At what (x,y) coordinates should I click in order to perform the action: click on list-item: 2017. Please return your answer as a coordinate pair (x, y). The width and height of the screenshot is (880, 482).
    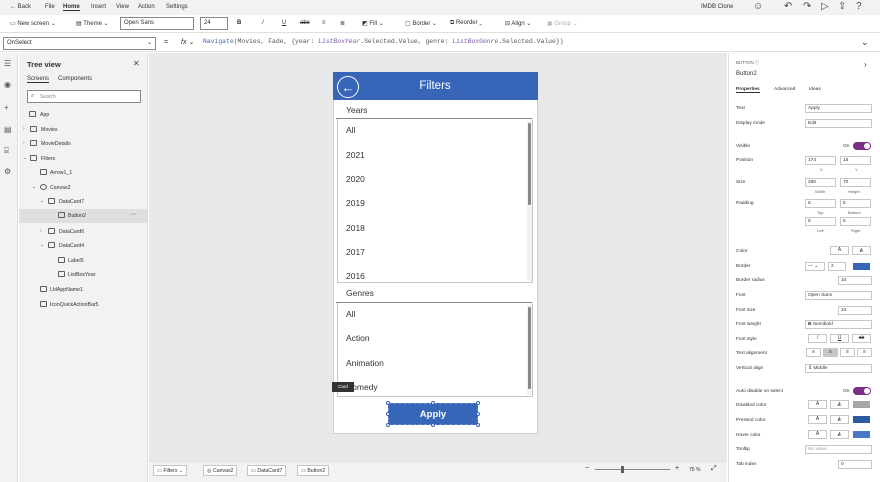
    Looking at the image, I should click on (355, 252).